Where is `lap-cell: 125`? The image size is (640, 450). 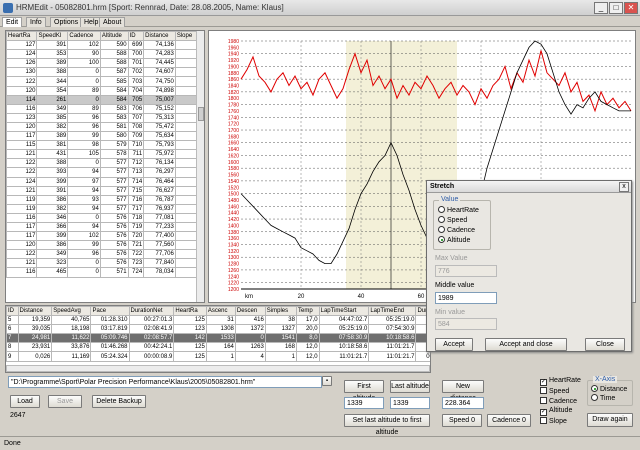
lap-cell: 125 is located at coordinates (190, 320).